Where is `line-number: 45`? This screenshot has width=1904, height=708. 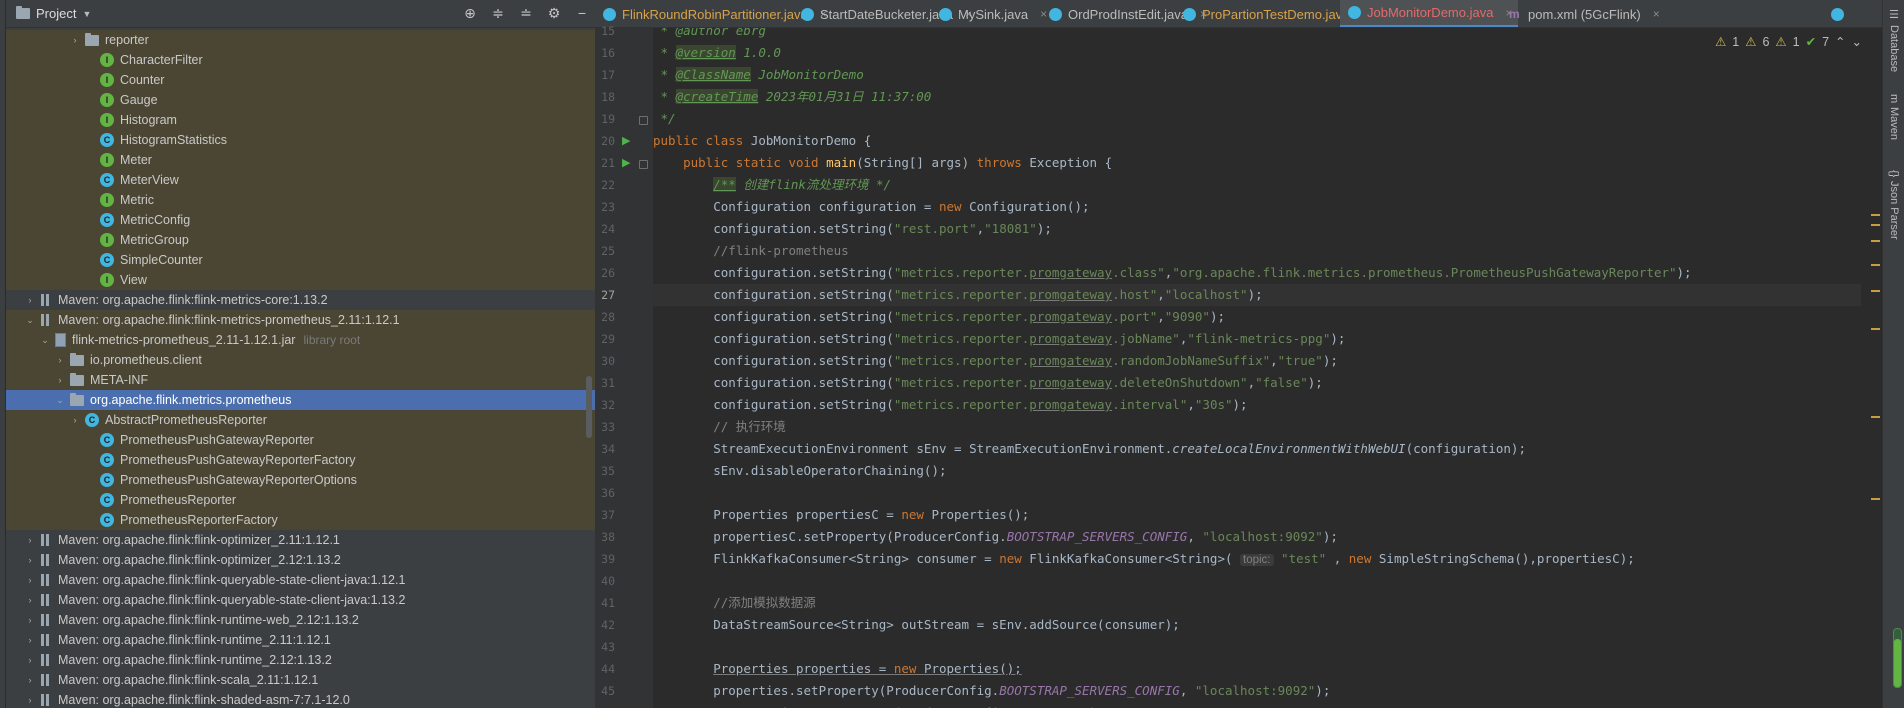 line-number: 45 is located at coordinates (608, 691).